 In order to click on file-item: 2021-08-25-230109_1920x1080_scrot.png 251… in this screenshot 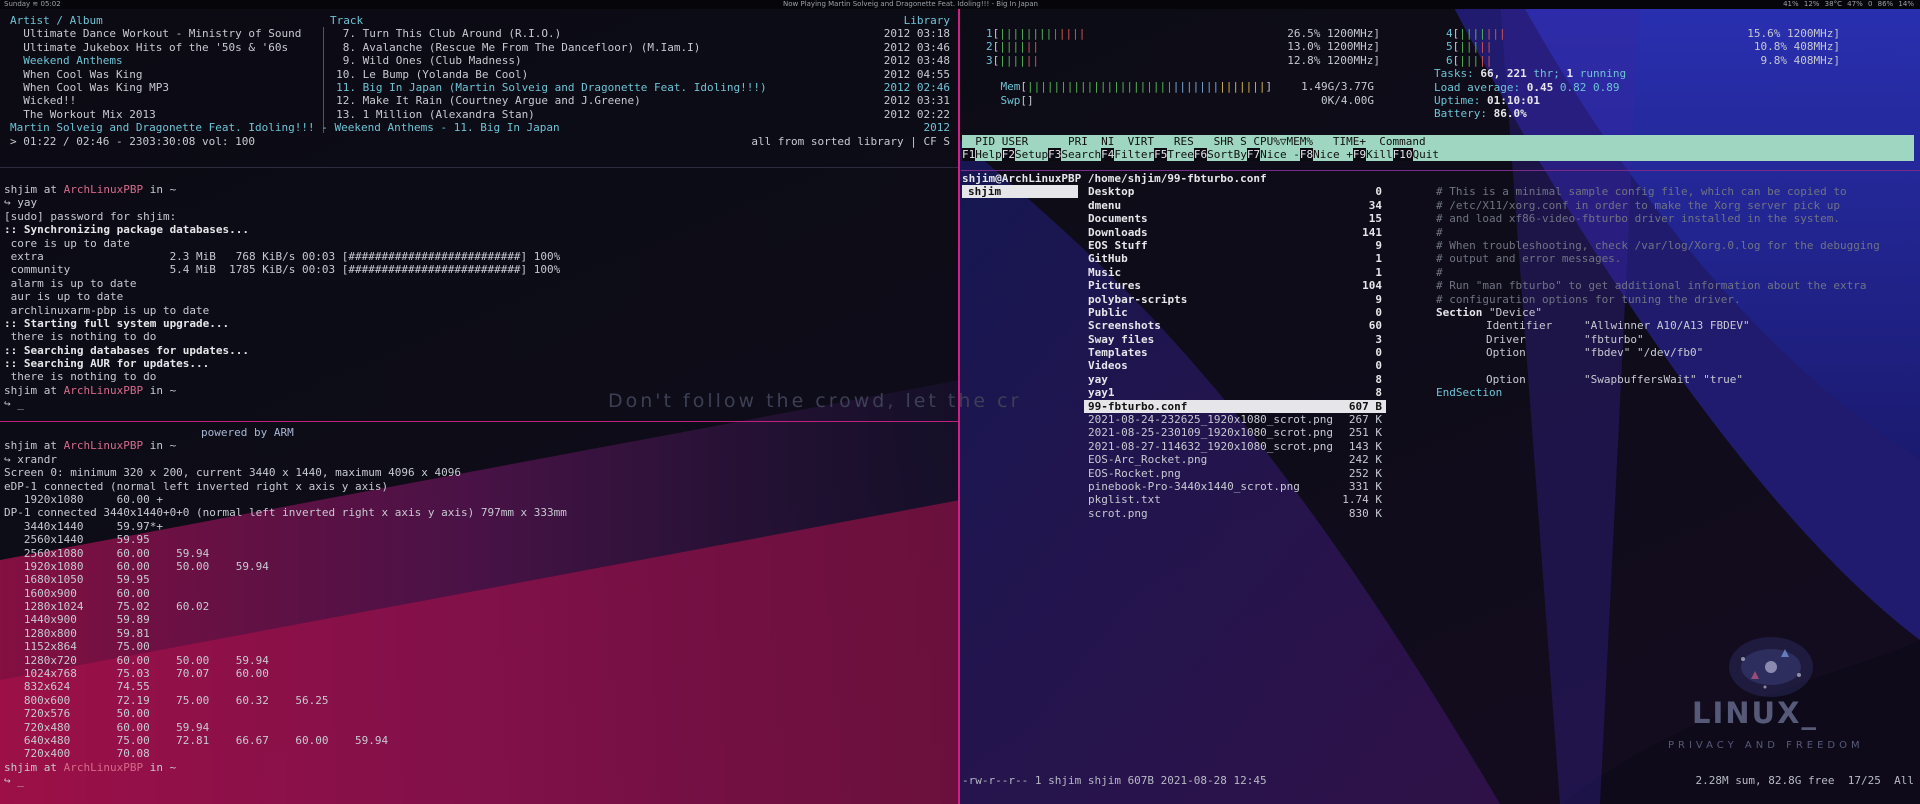, I will do `click(1235, 432)`.